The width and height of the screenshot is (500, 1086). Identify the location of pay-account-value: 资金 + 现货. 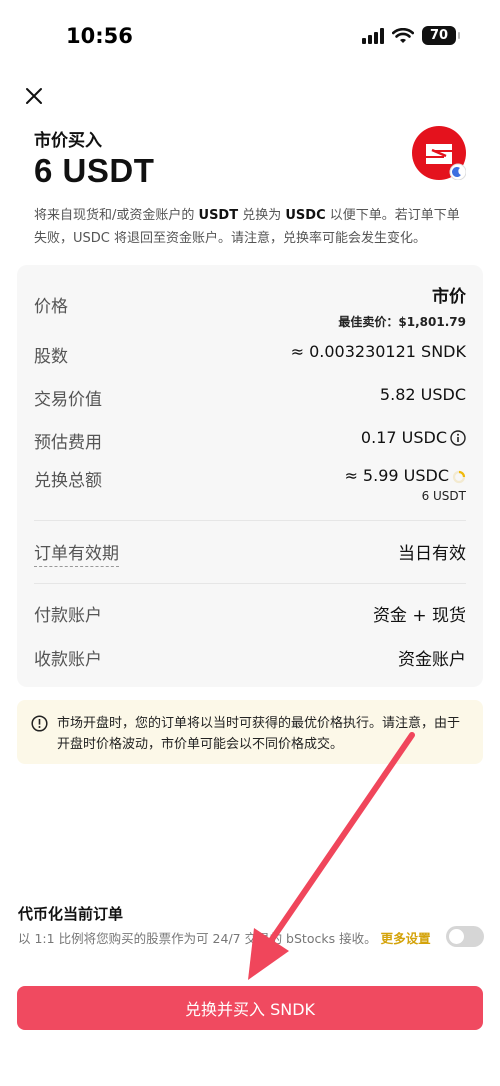
(419, 616).